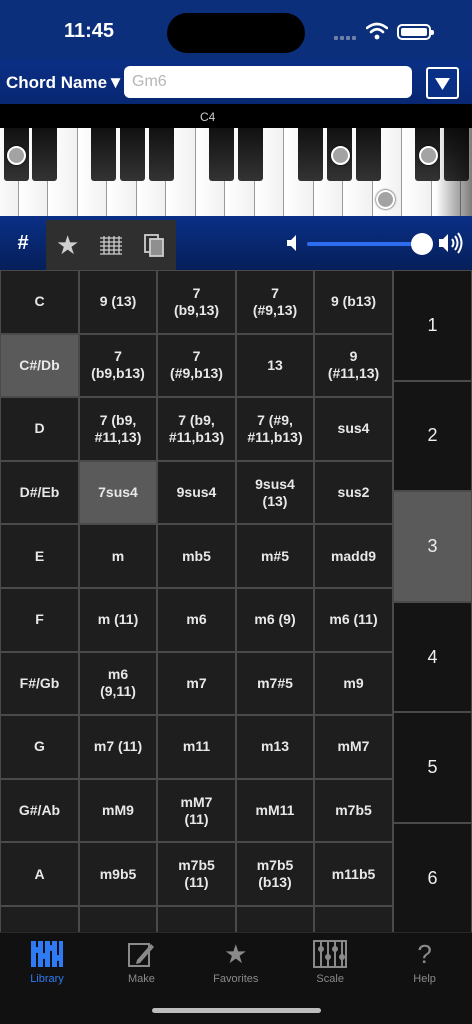 The width and height of the screenshot is (472, 1024). What do you see at coordinates (118, 874) in the screenshot?
I see `chord-cell: m9b5` at bounding box center [118, 874].